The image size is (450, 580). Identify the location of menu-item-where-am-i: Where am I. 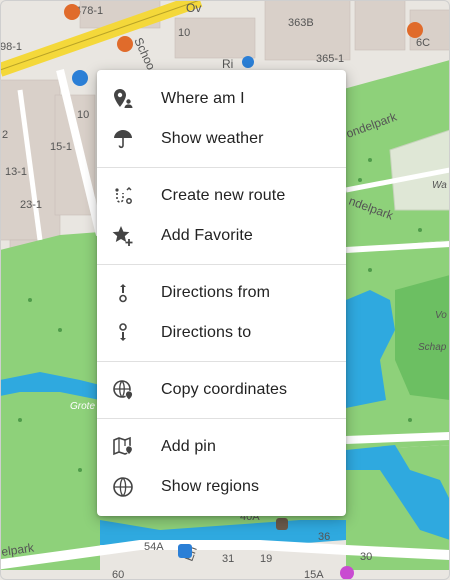
(221, 99).